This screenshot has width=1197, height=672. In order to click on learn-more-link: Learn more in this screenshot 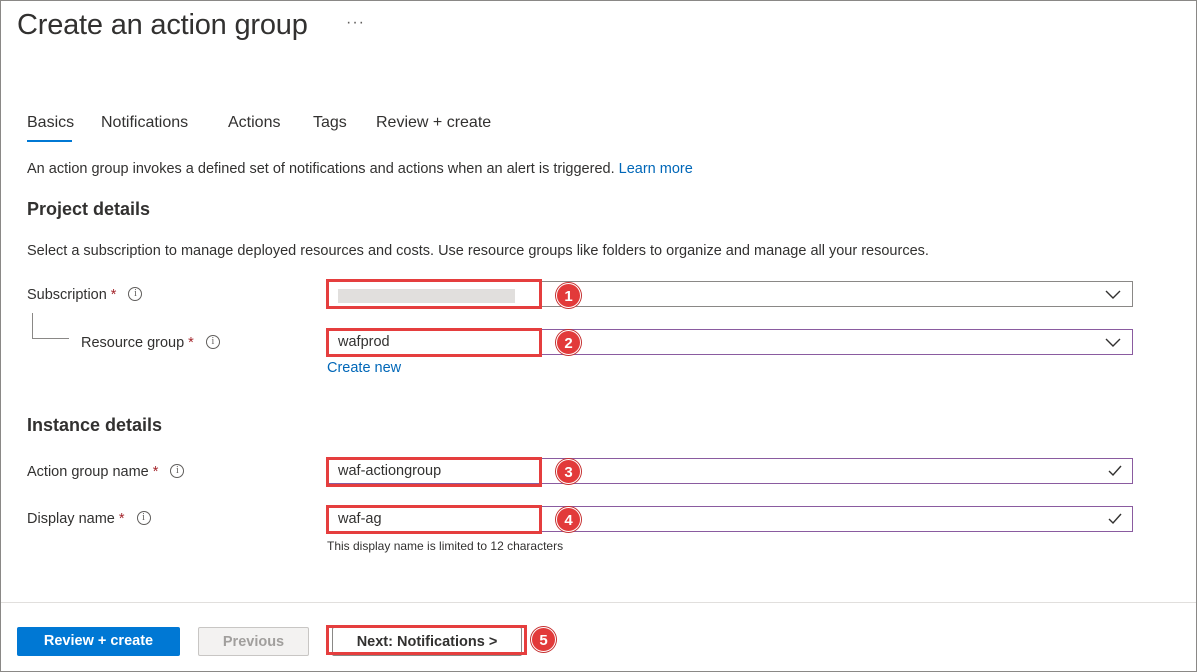, I will do `click(656, 169)`.